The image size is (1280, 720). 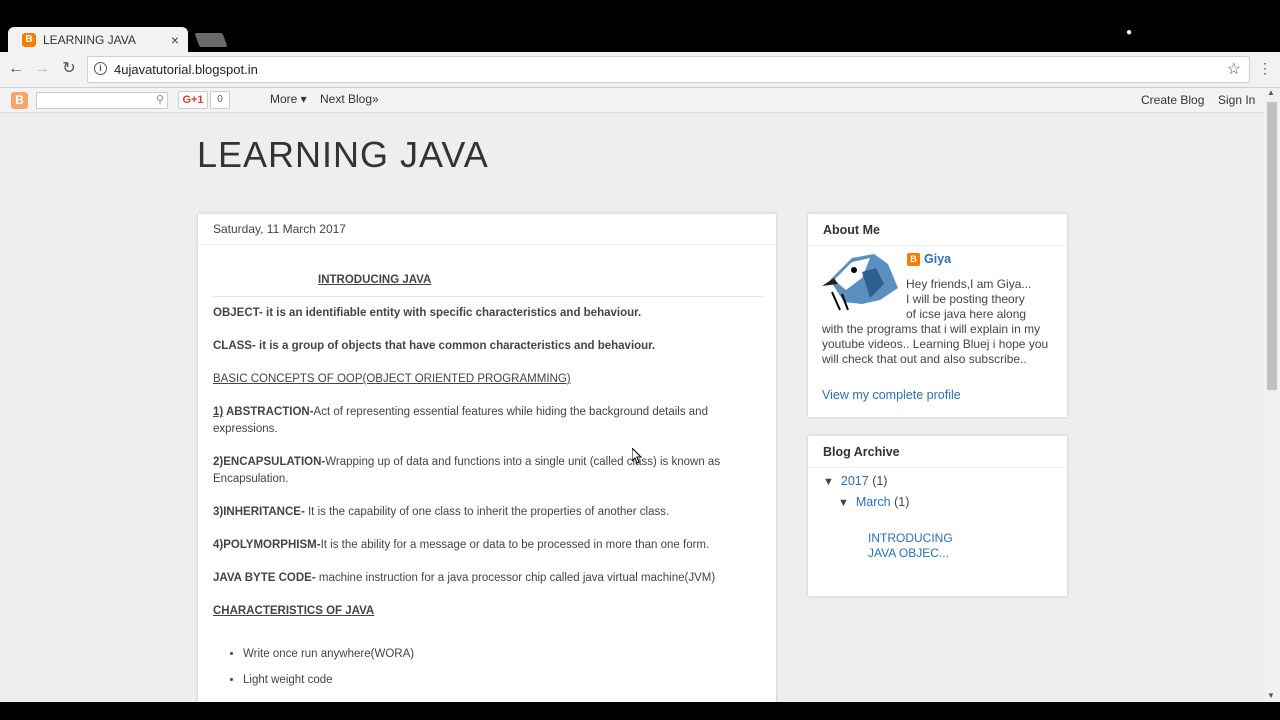 What do you see at coordinates (640, 26) in the screenshot?
I see `tab-strip: B LEARNING JAVA × ●` at bounding box center [640, 26].